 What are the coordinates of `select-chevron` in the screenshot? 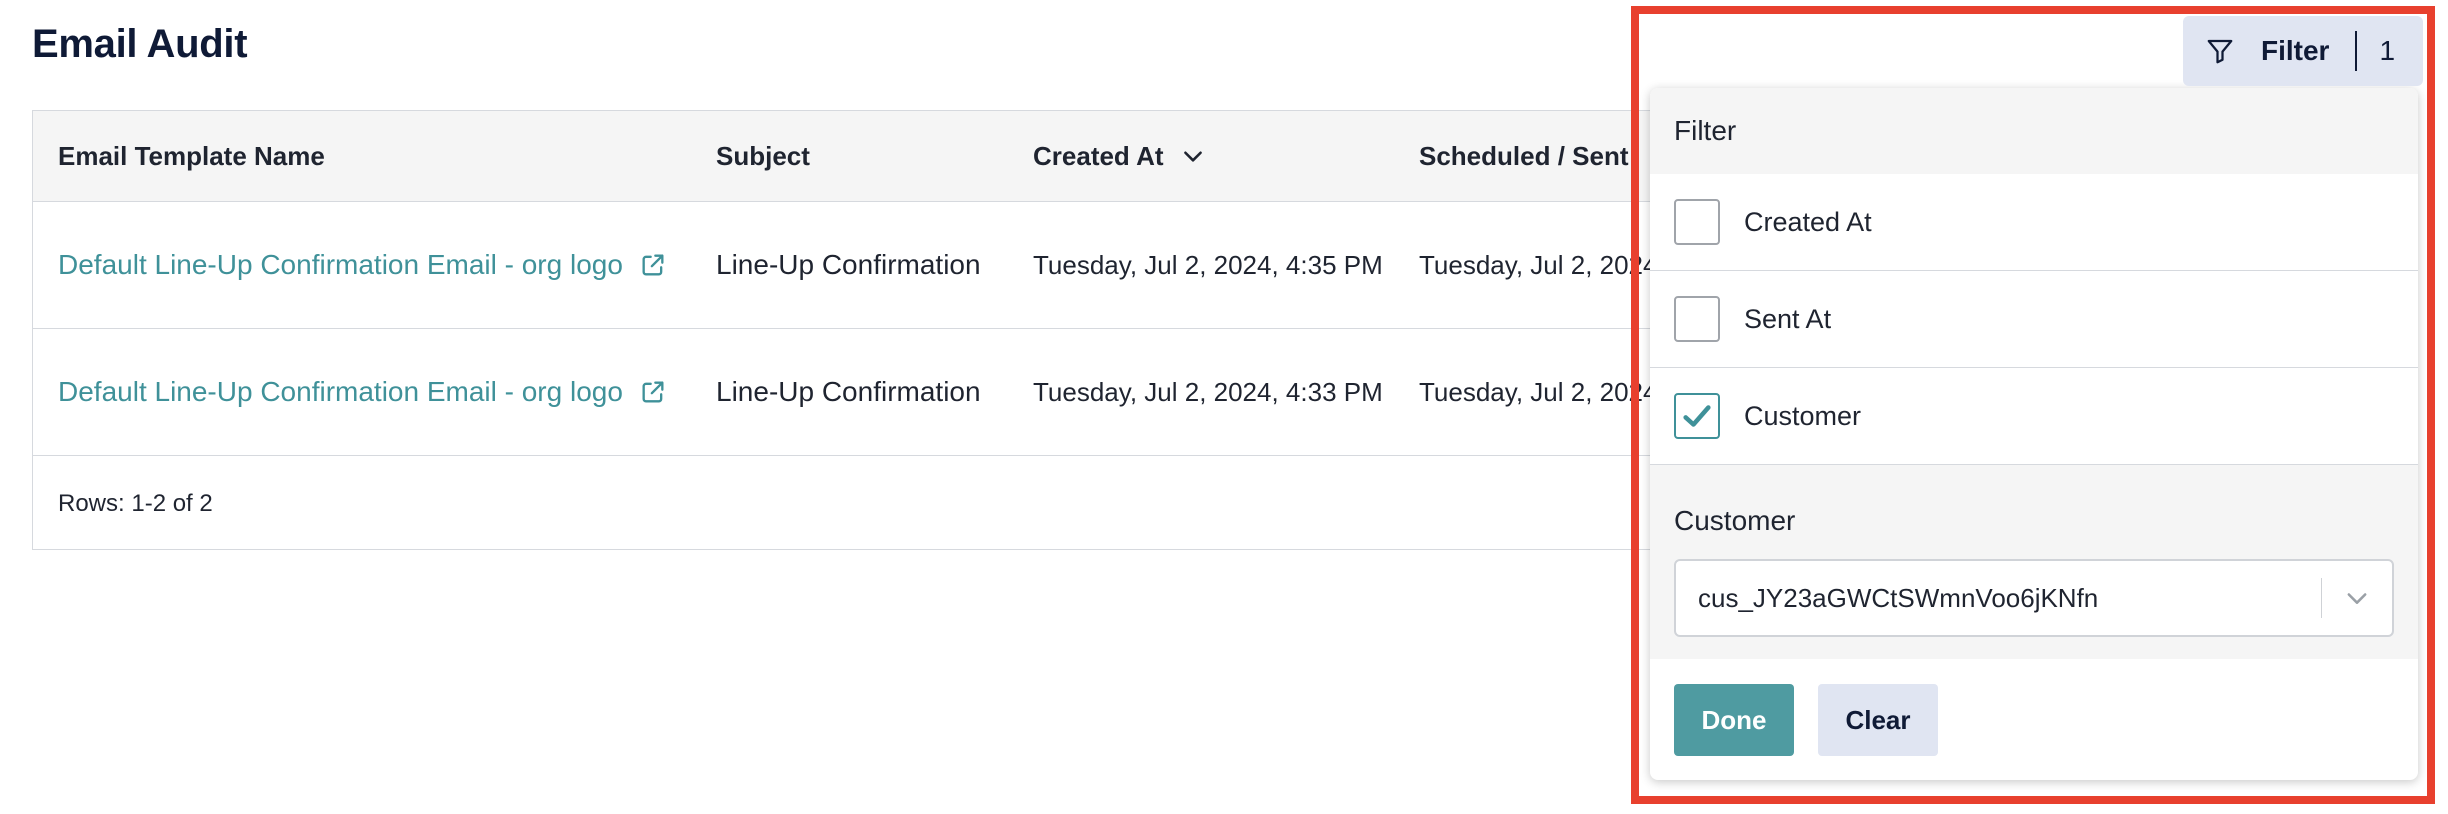 It's located at (2357, 598).